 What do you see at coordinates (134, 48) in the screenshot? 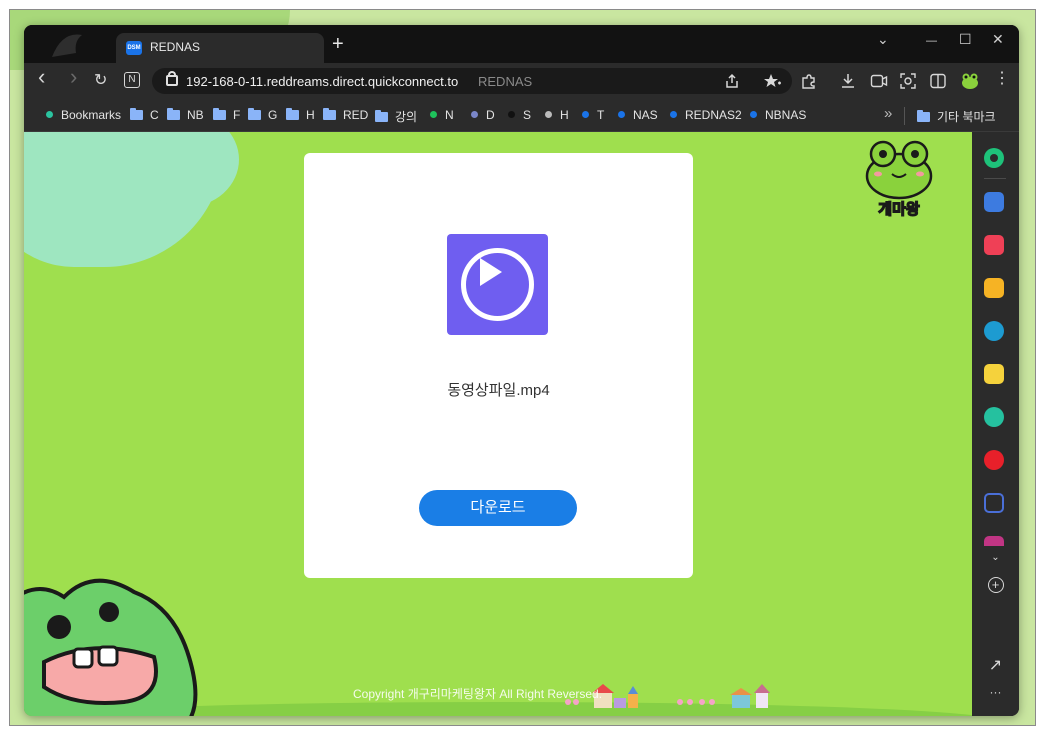
I see `dsm-favicon-icon: DSM` at bounding box center [134, 48].